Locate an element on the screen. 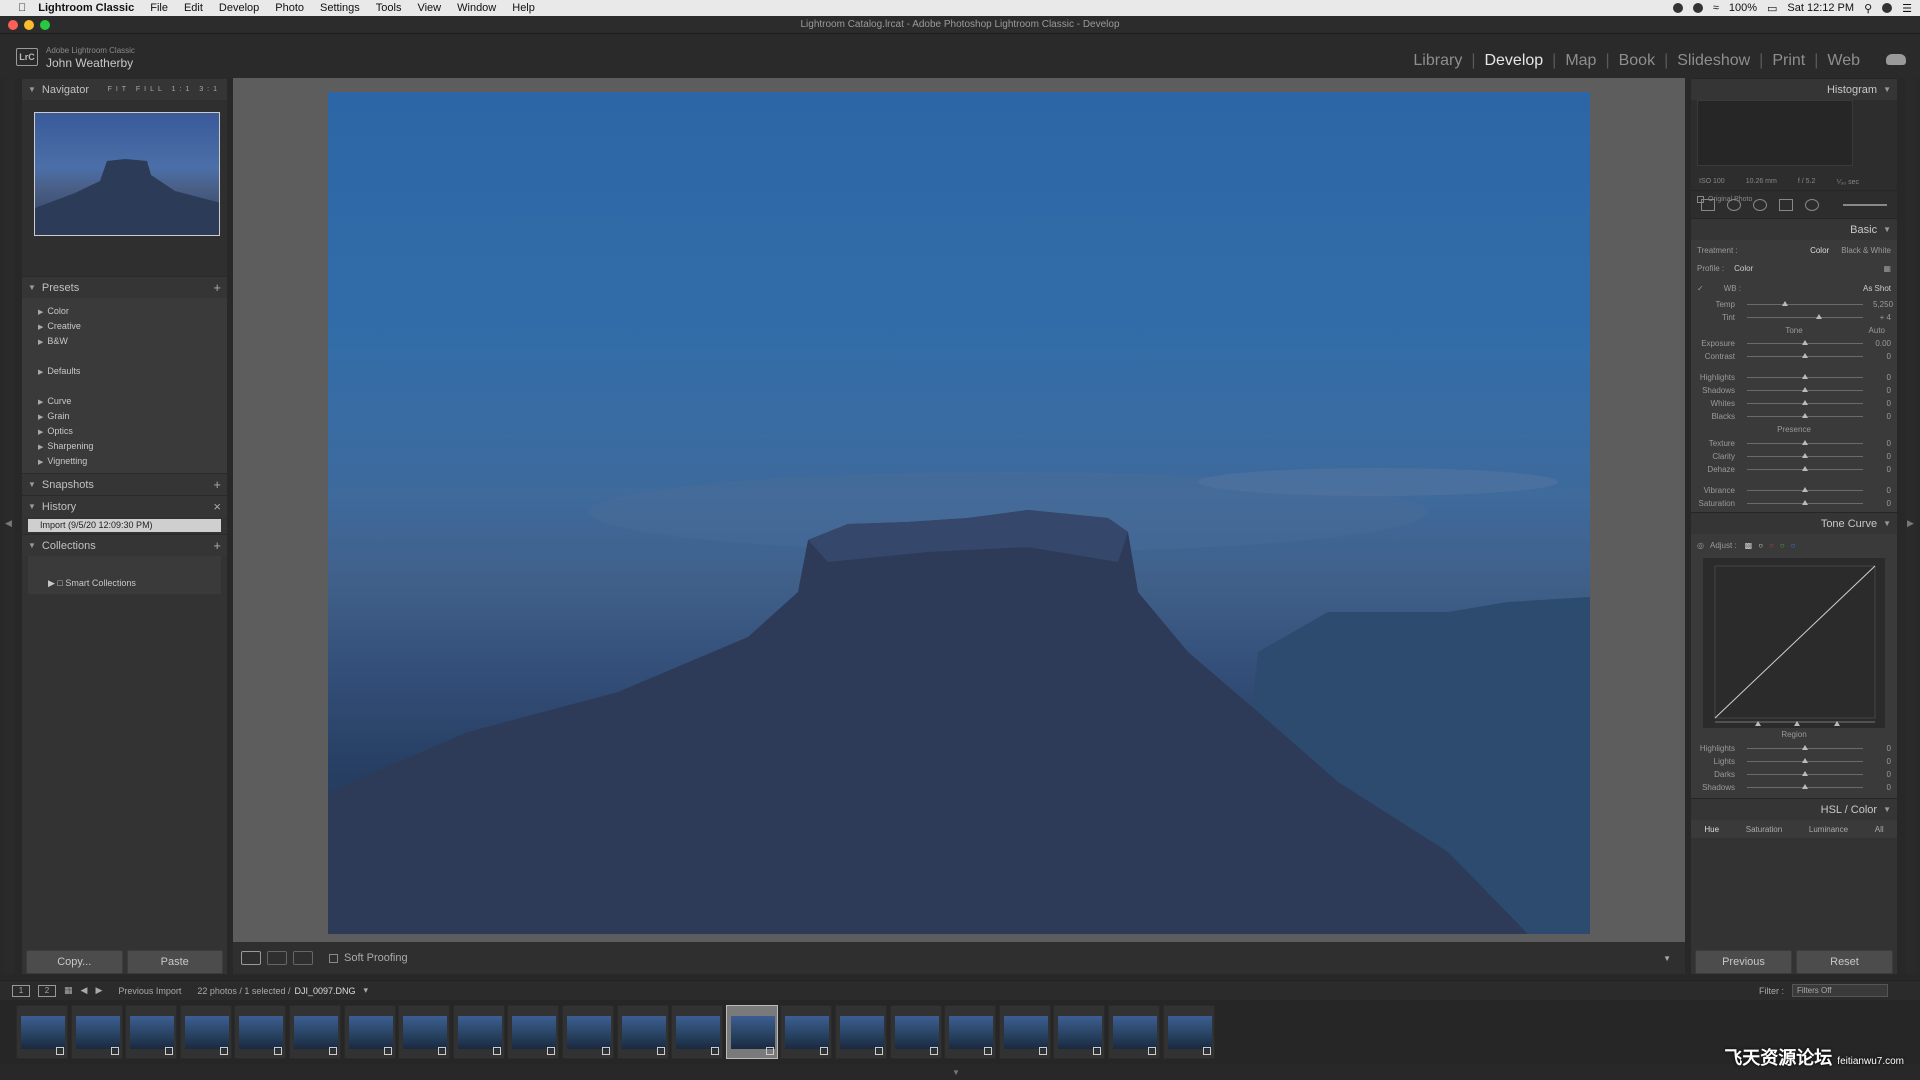 This screenshot has height=1080, width=1920. soft-proofing-toggle: Soft Proofing is located at coordinates (368, 958).